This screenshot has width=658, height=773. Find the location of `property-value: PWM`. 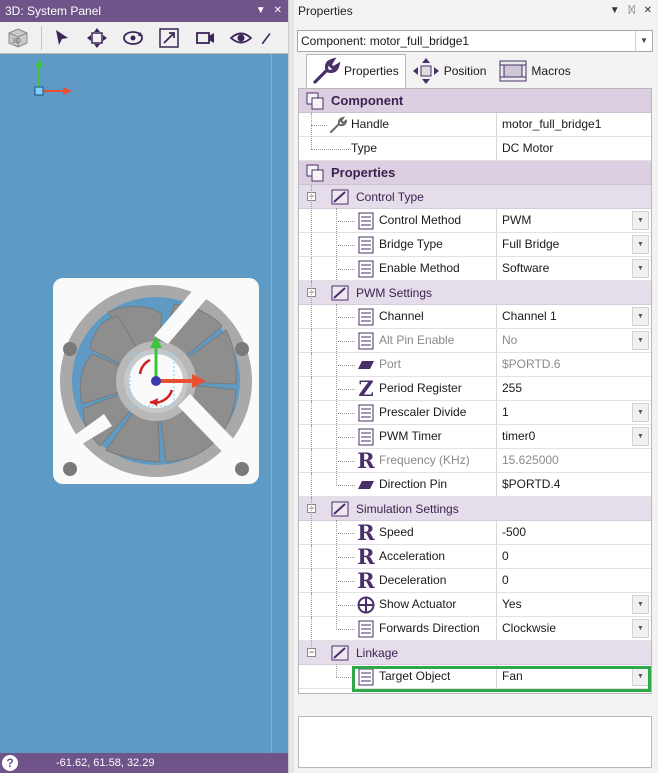

property-value: PWM is located at coordinates (573, 220).